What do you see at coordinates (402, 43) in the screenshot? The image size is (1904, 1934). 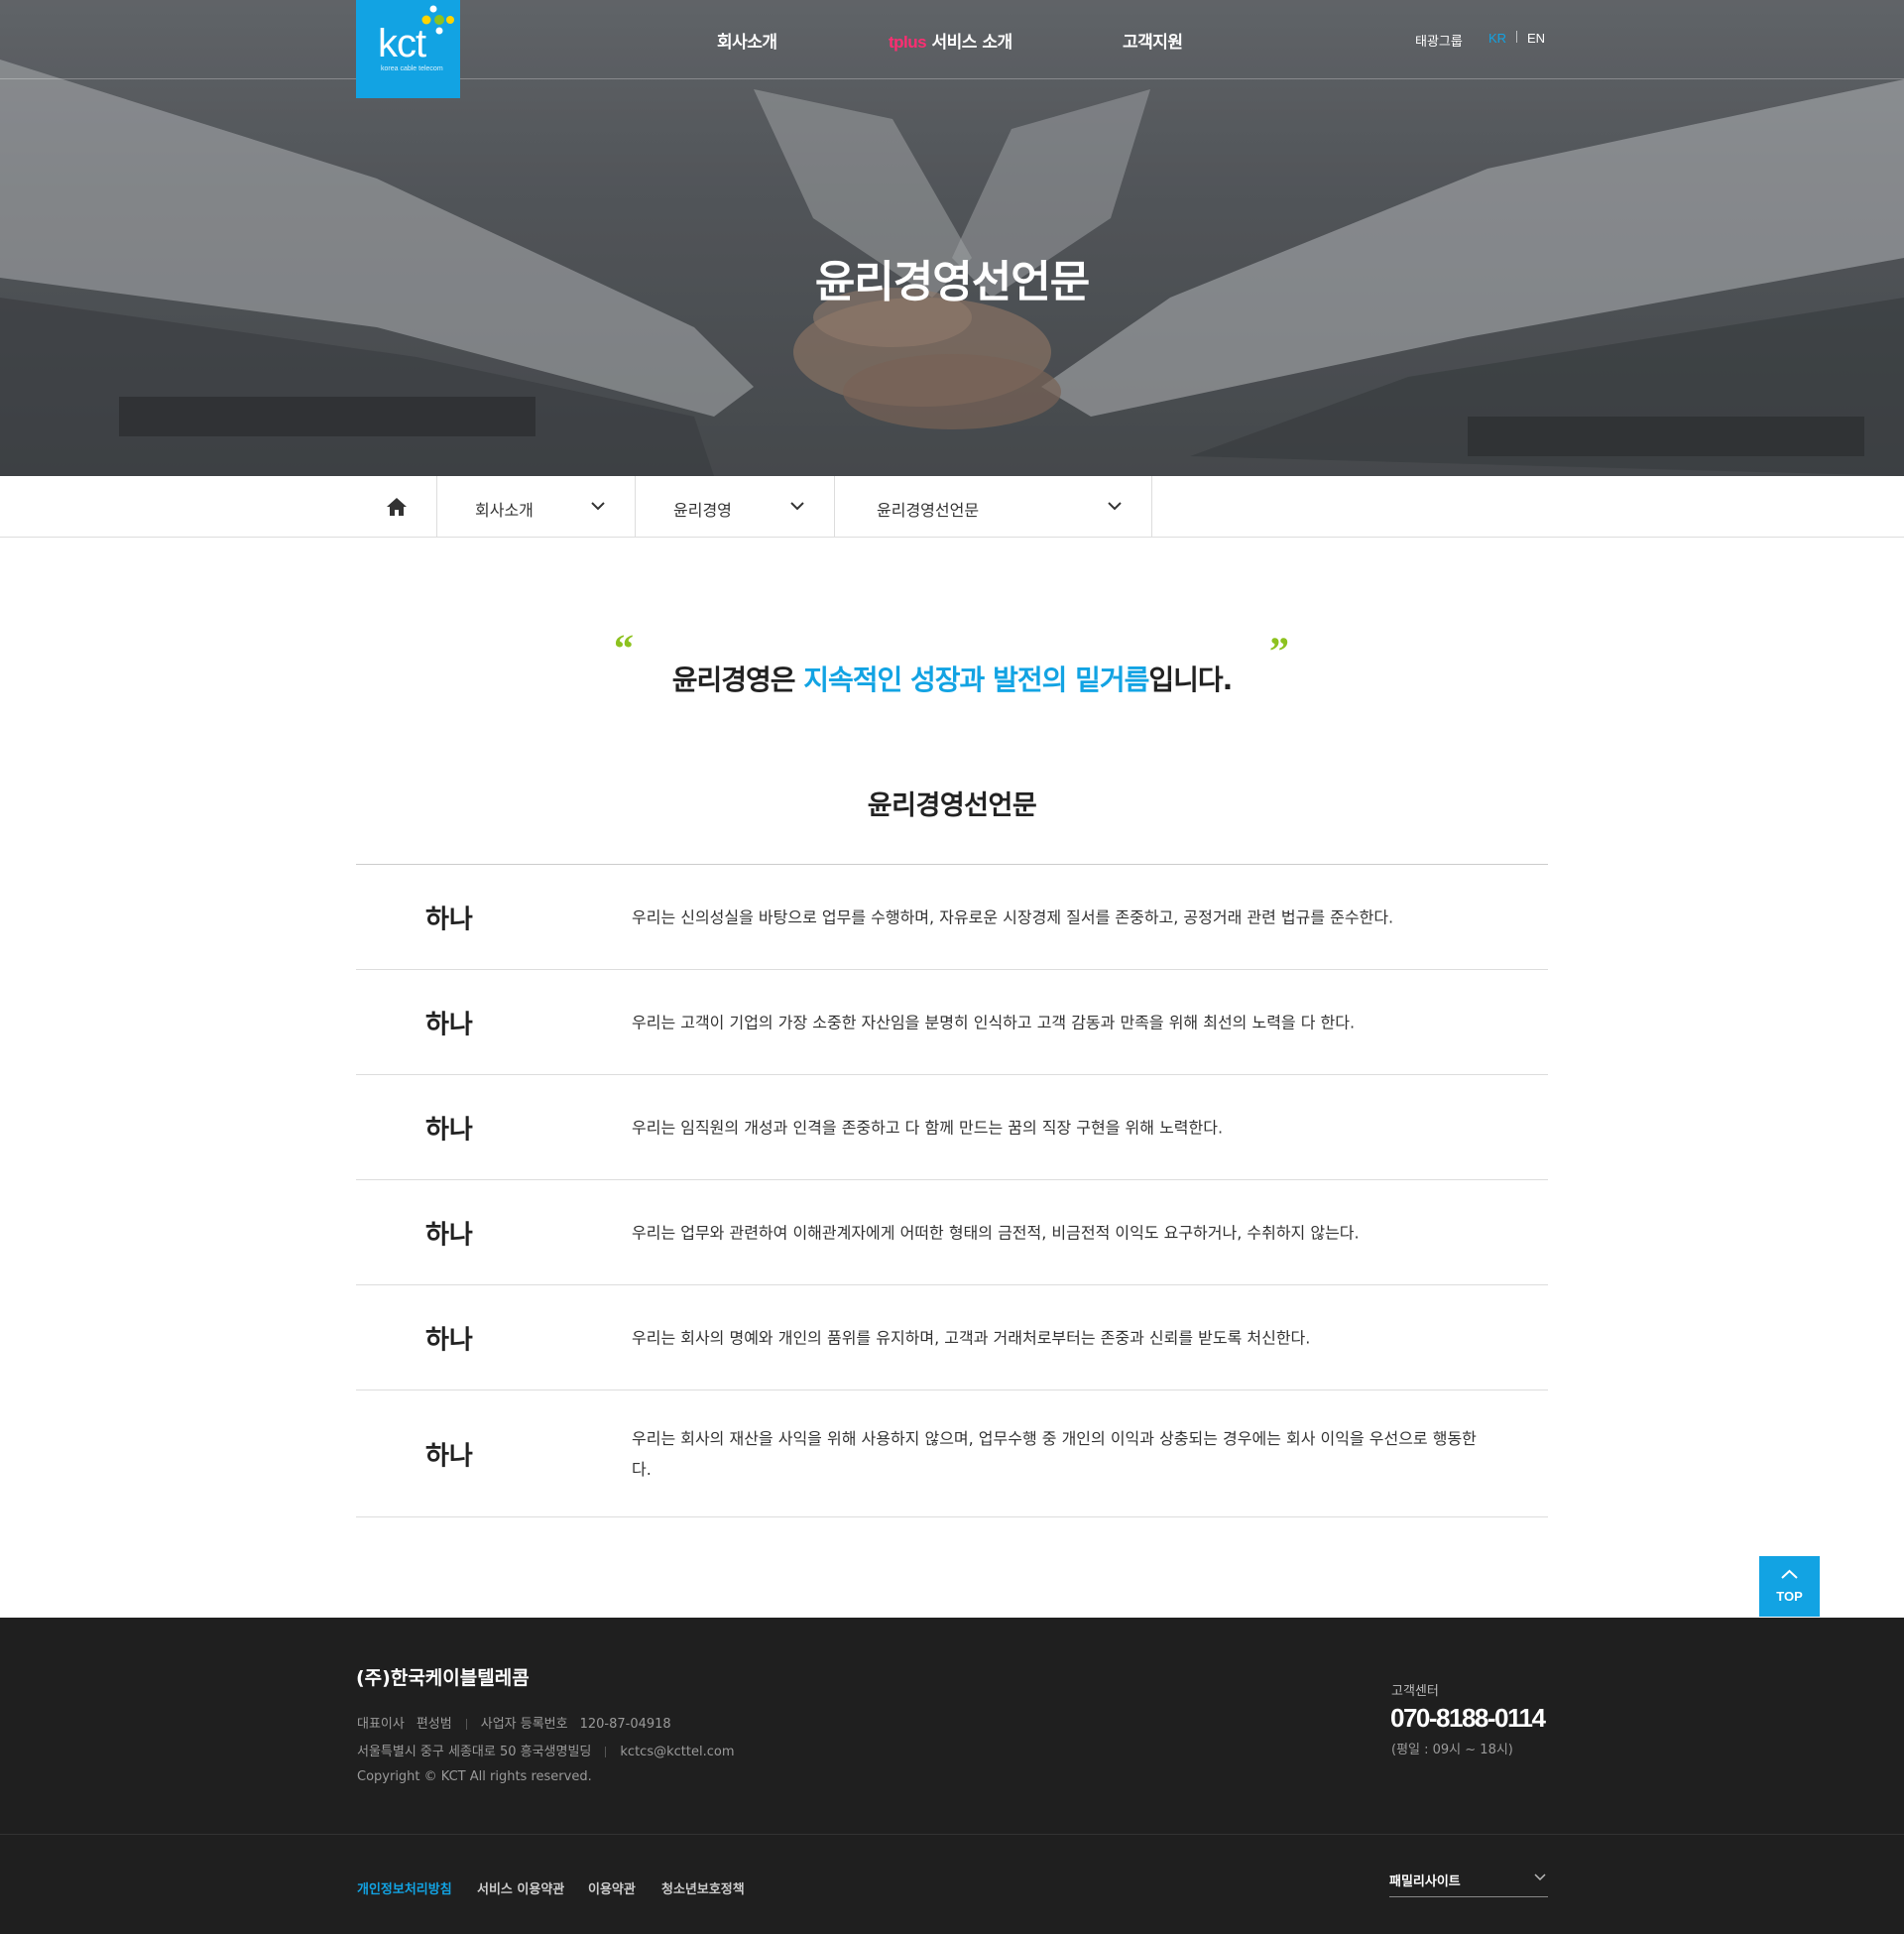 I see `logo-text: kct` at bounding box center [402, 43].